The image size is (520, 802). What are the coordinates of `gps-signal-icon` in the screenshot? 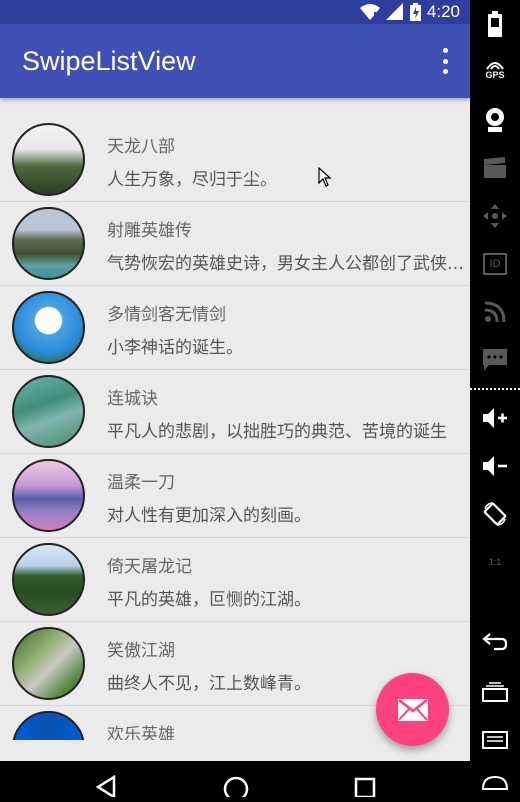 It's located at (495, 66).